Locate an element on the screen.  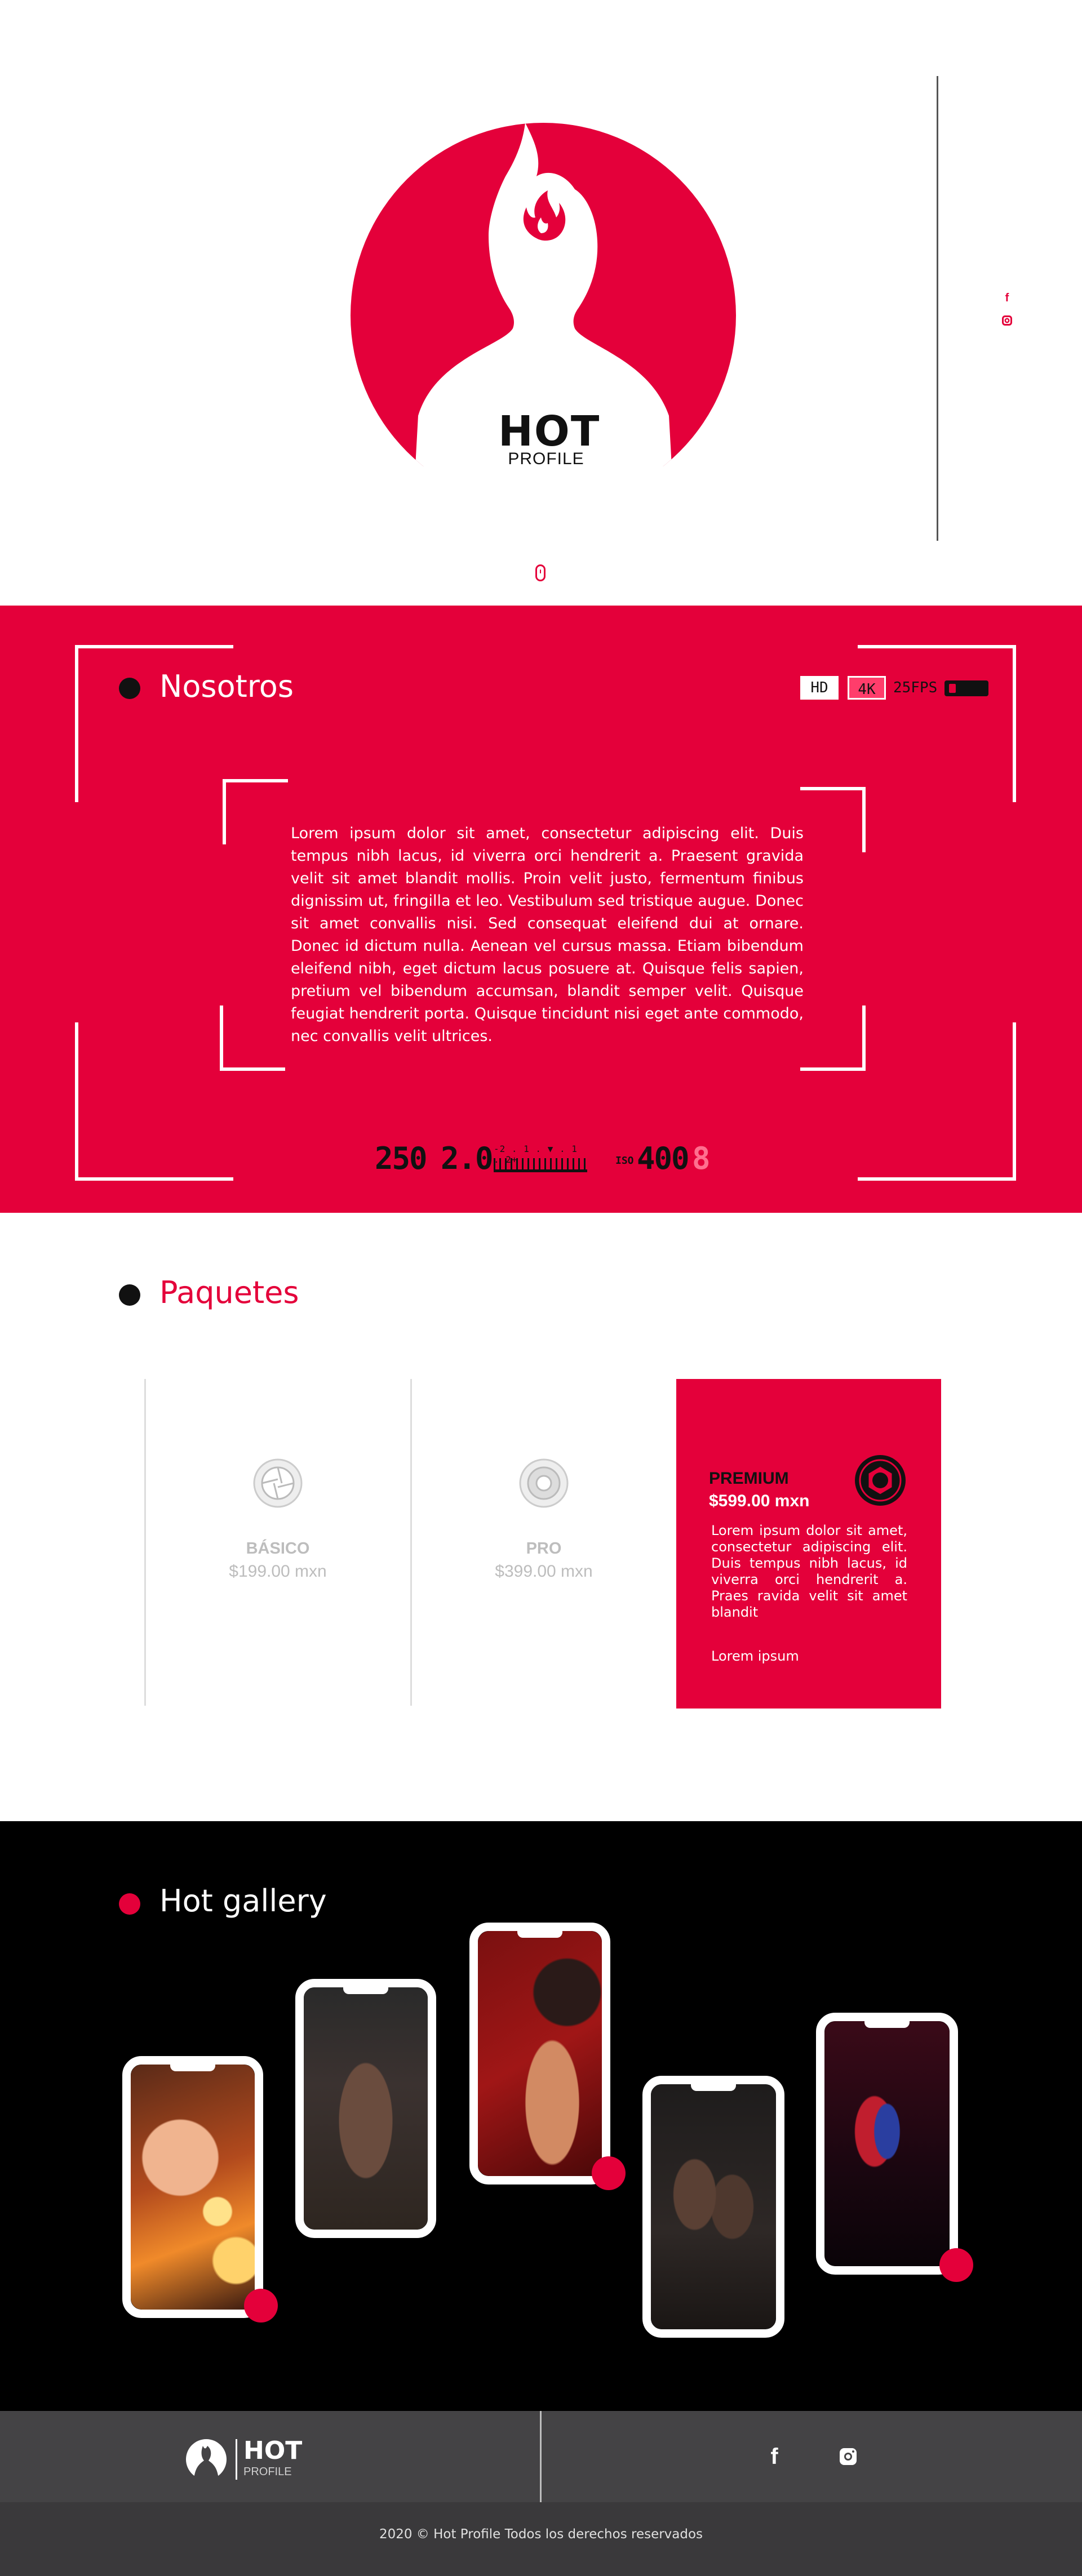
photo-man-red-light is located at coordinates (887, 2143).